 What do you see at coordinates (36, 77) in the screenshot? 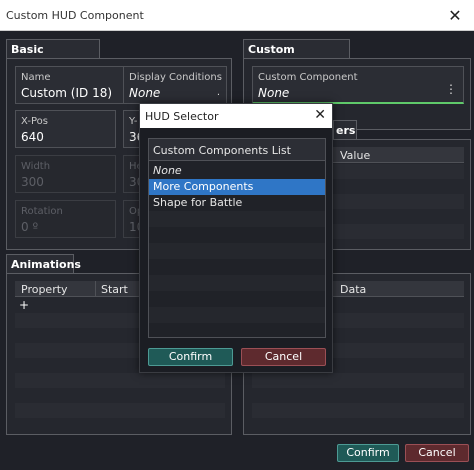
I see `name-label: Name` at bounding box center [36, 77].